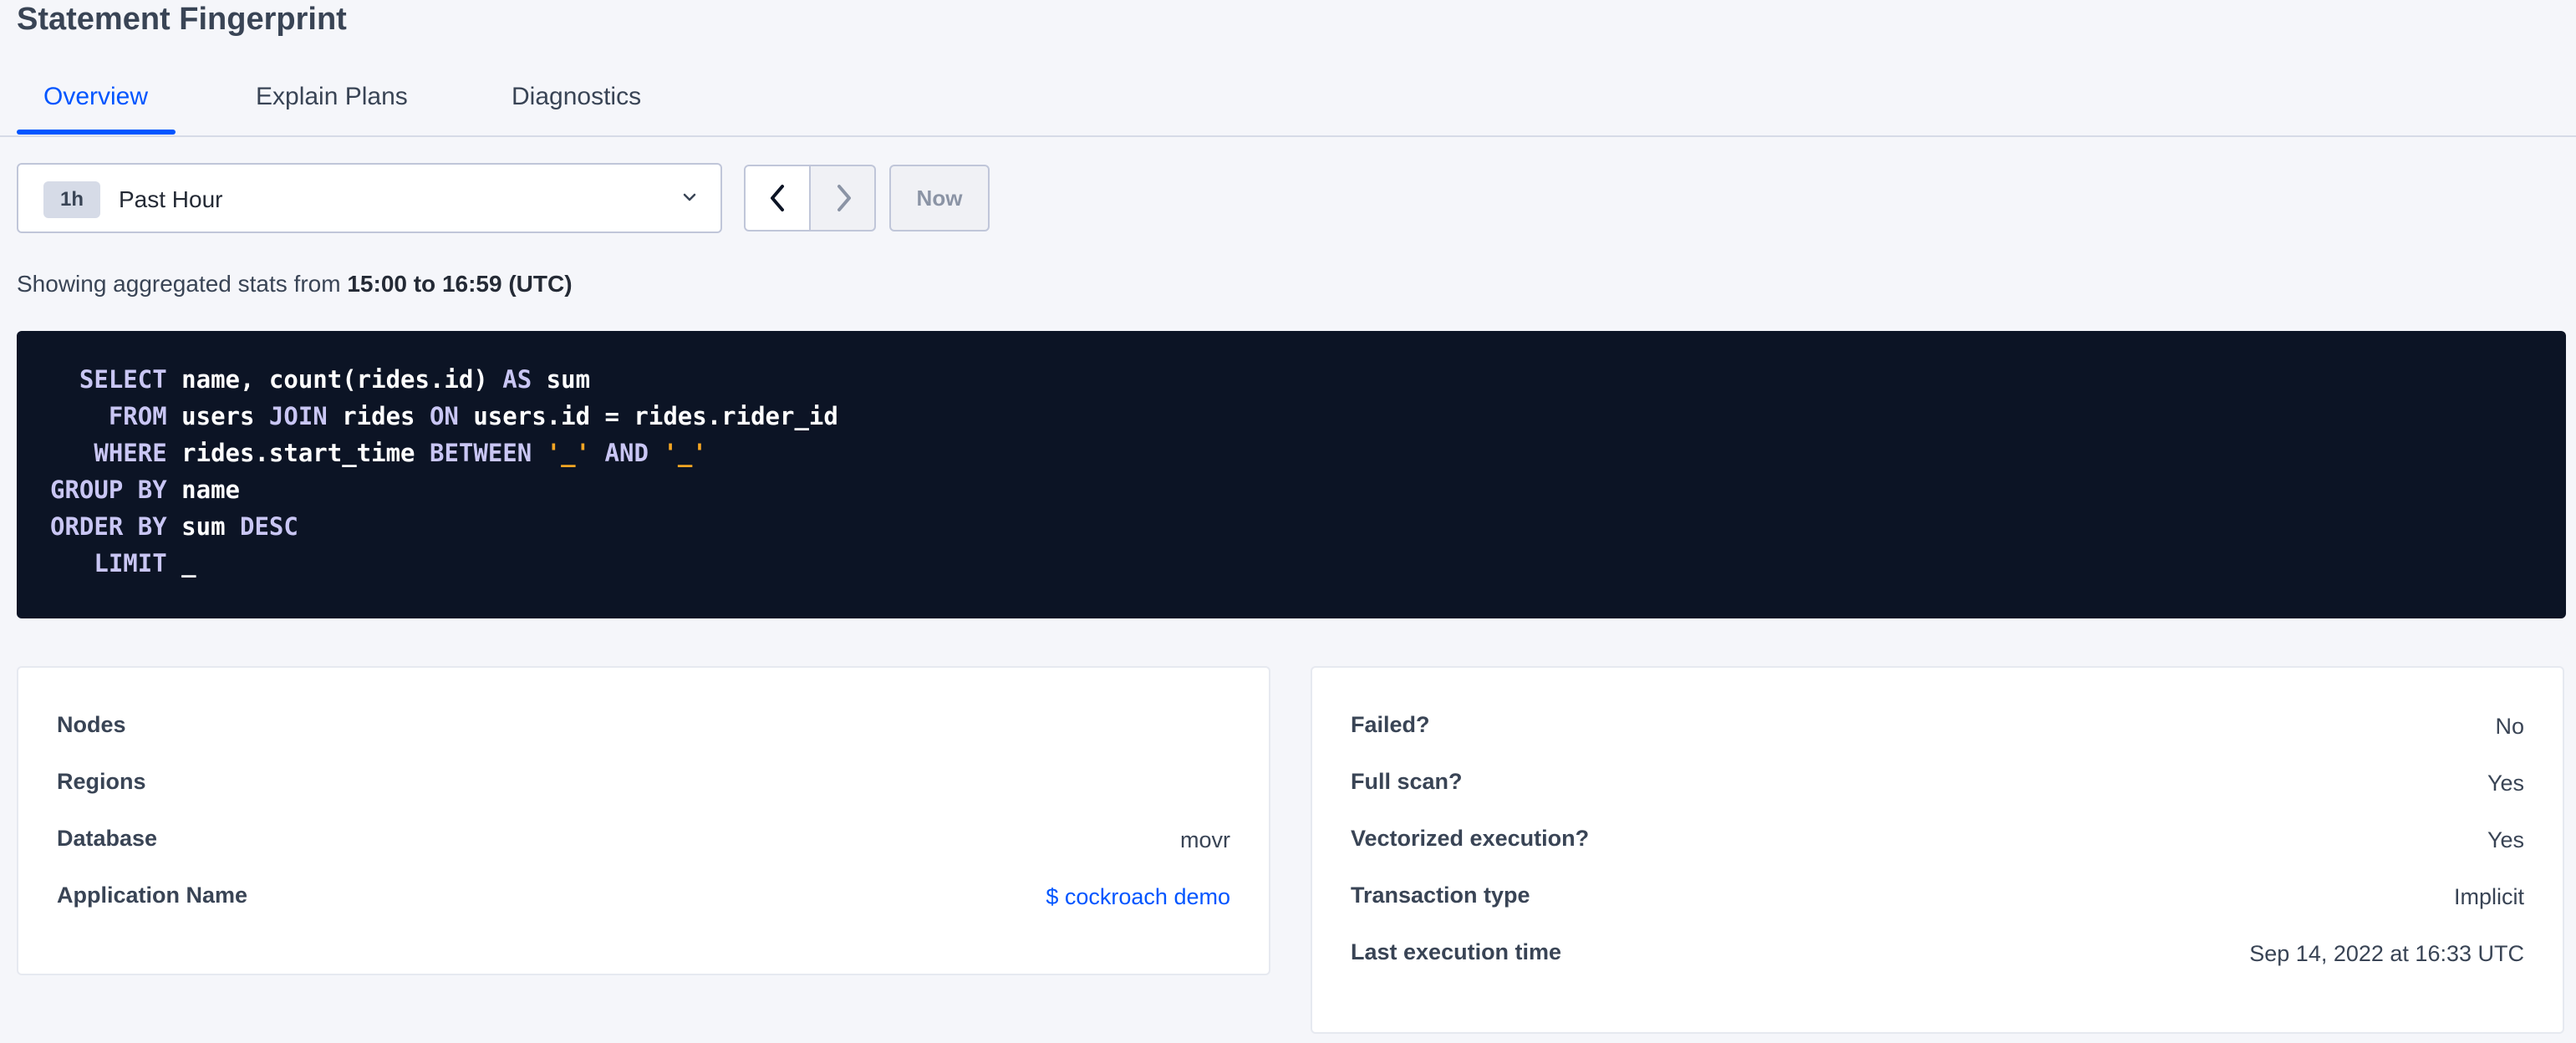  I want to click on detail-row: Failed? No, so click(1937, 725).